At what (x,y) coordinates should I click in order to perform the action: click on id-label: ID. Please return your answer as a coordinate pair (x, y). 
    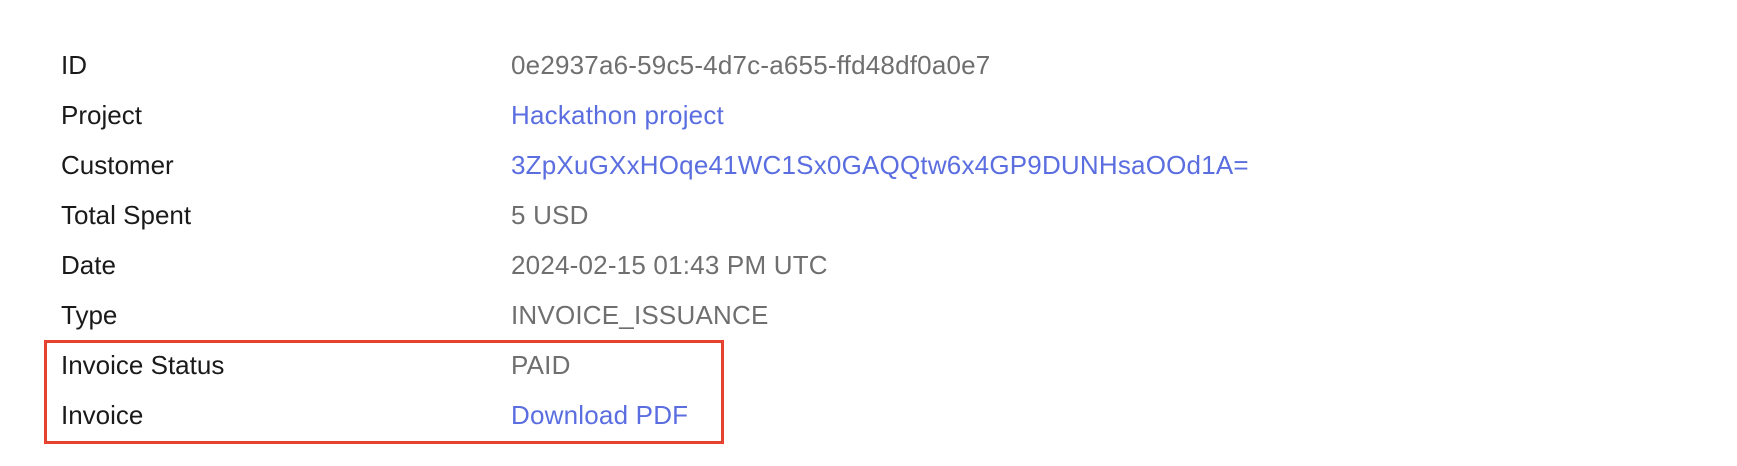
    Looking at the image, I should click on (74, 65).